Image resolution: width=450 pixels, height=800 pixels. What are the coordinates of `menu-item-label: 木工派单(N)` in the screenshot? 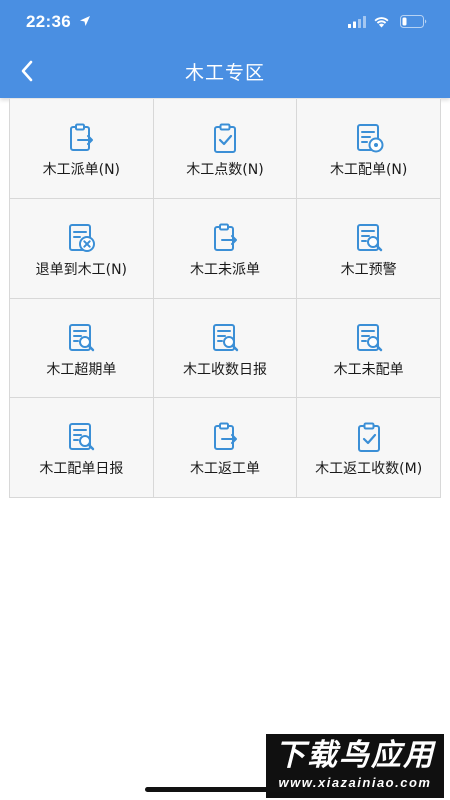 It's located at (81, 170).